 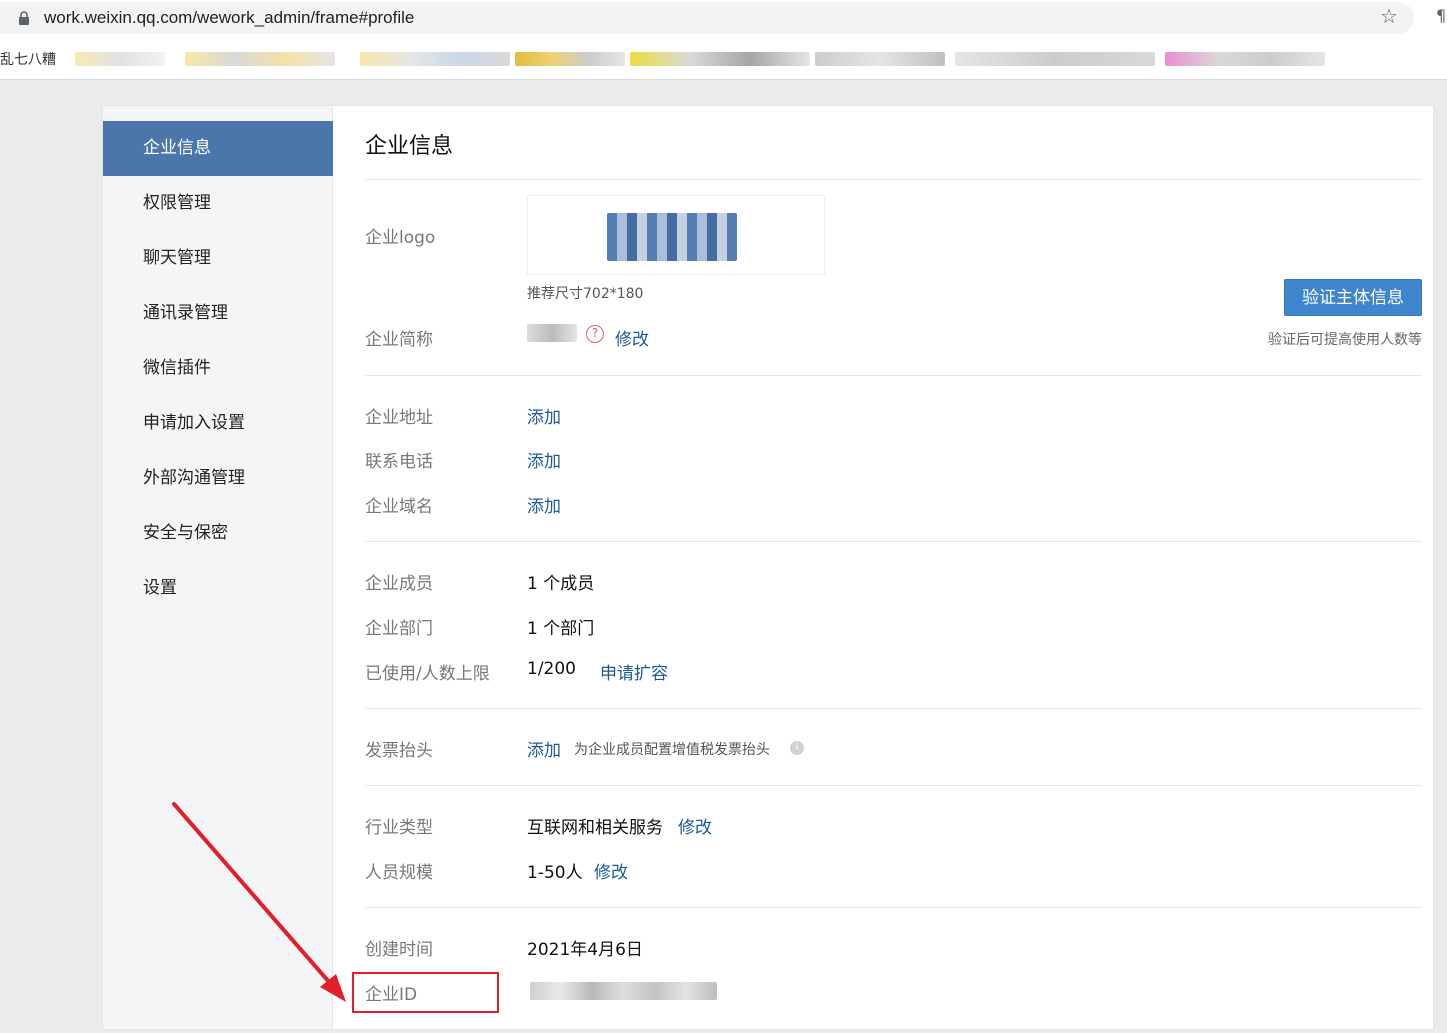 I want to click on edit-short-name-link: 修改, so click(x=632, y=337).